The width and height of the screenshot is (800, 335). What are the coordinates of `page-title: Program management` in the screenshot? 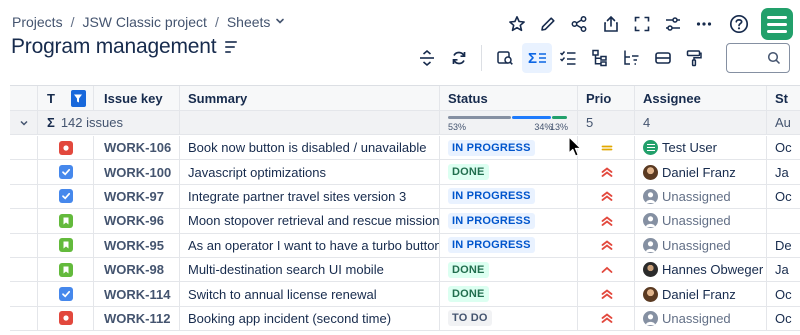 It's located at (114, 46).